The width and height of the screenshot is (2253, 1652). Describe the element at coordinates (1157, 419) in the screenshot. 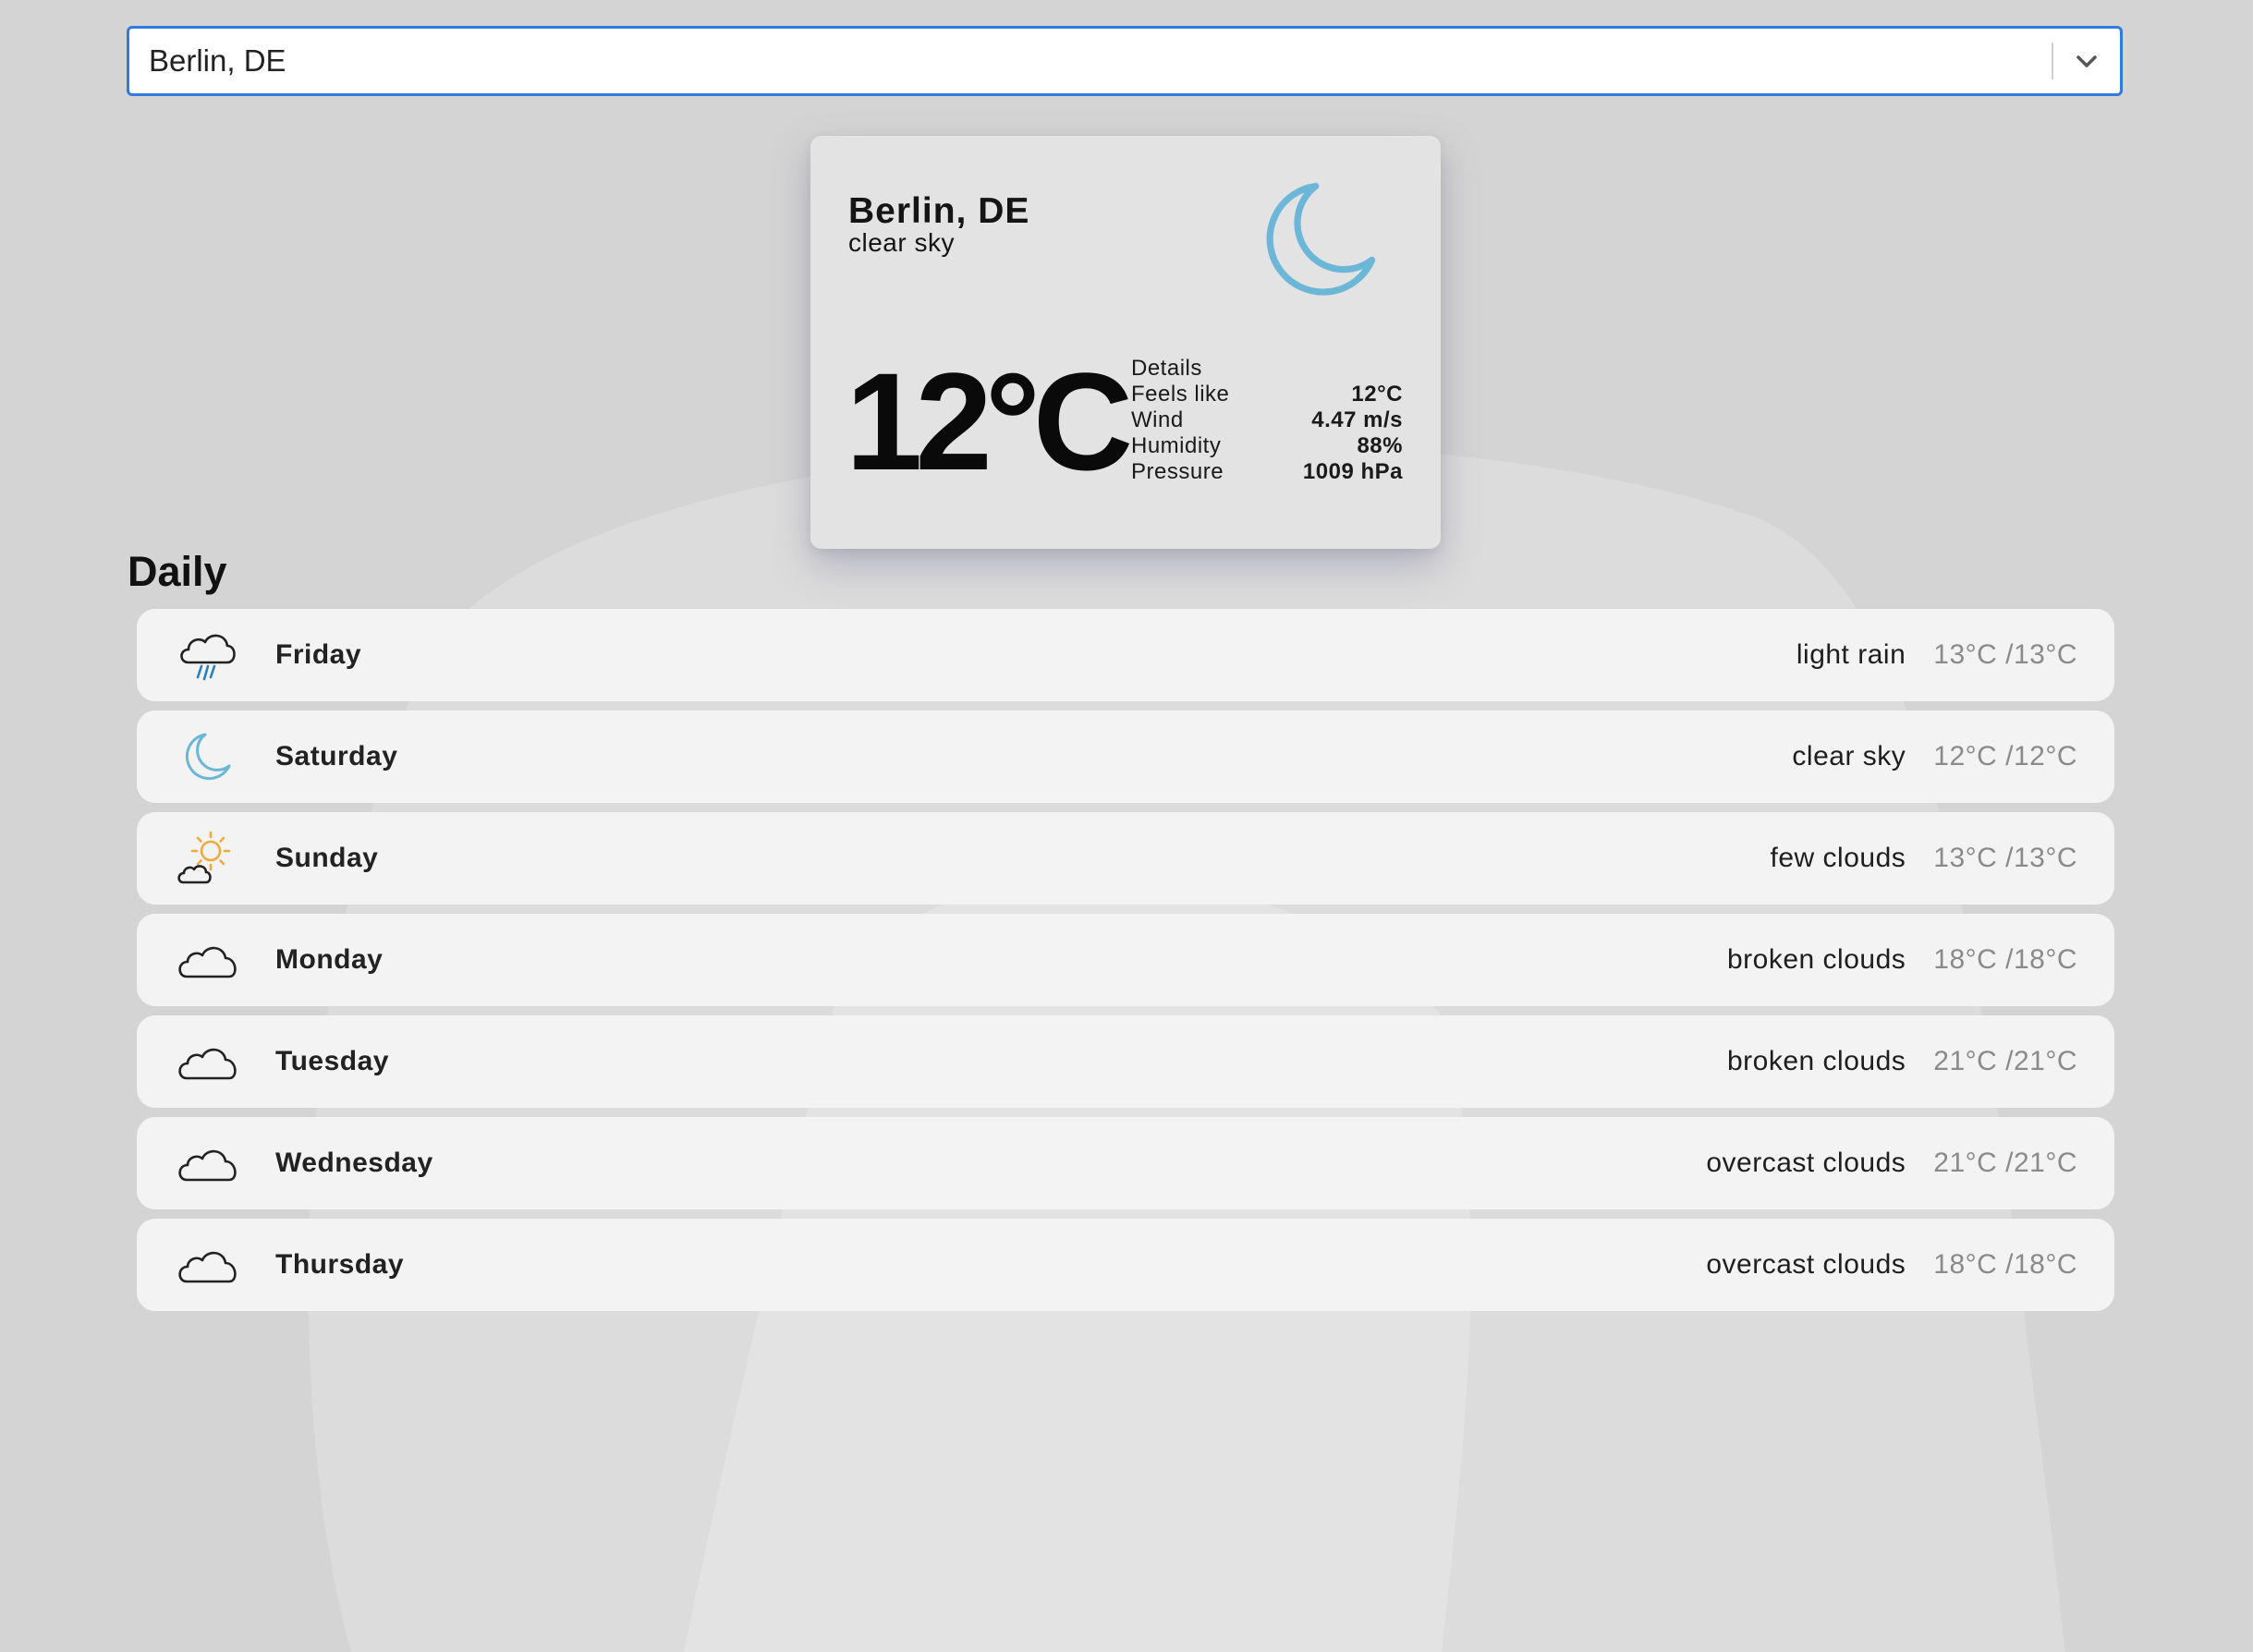

I see `detail-label: Wind` at that location.